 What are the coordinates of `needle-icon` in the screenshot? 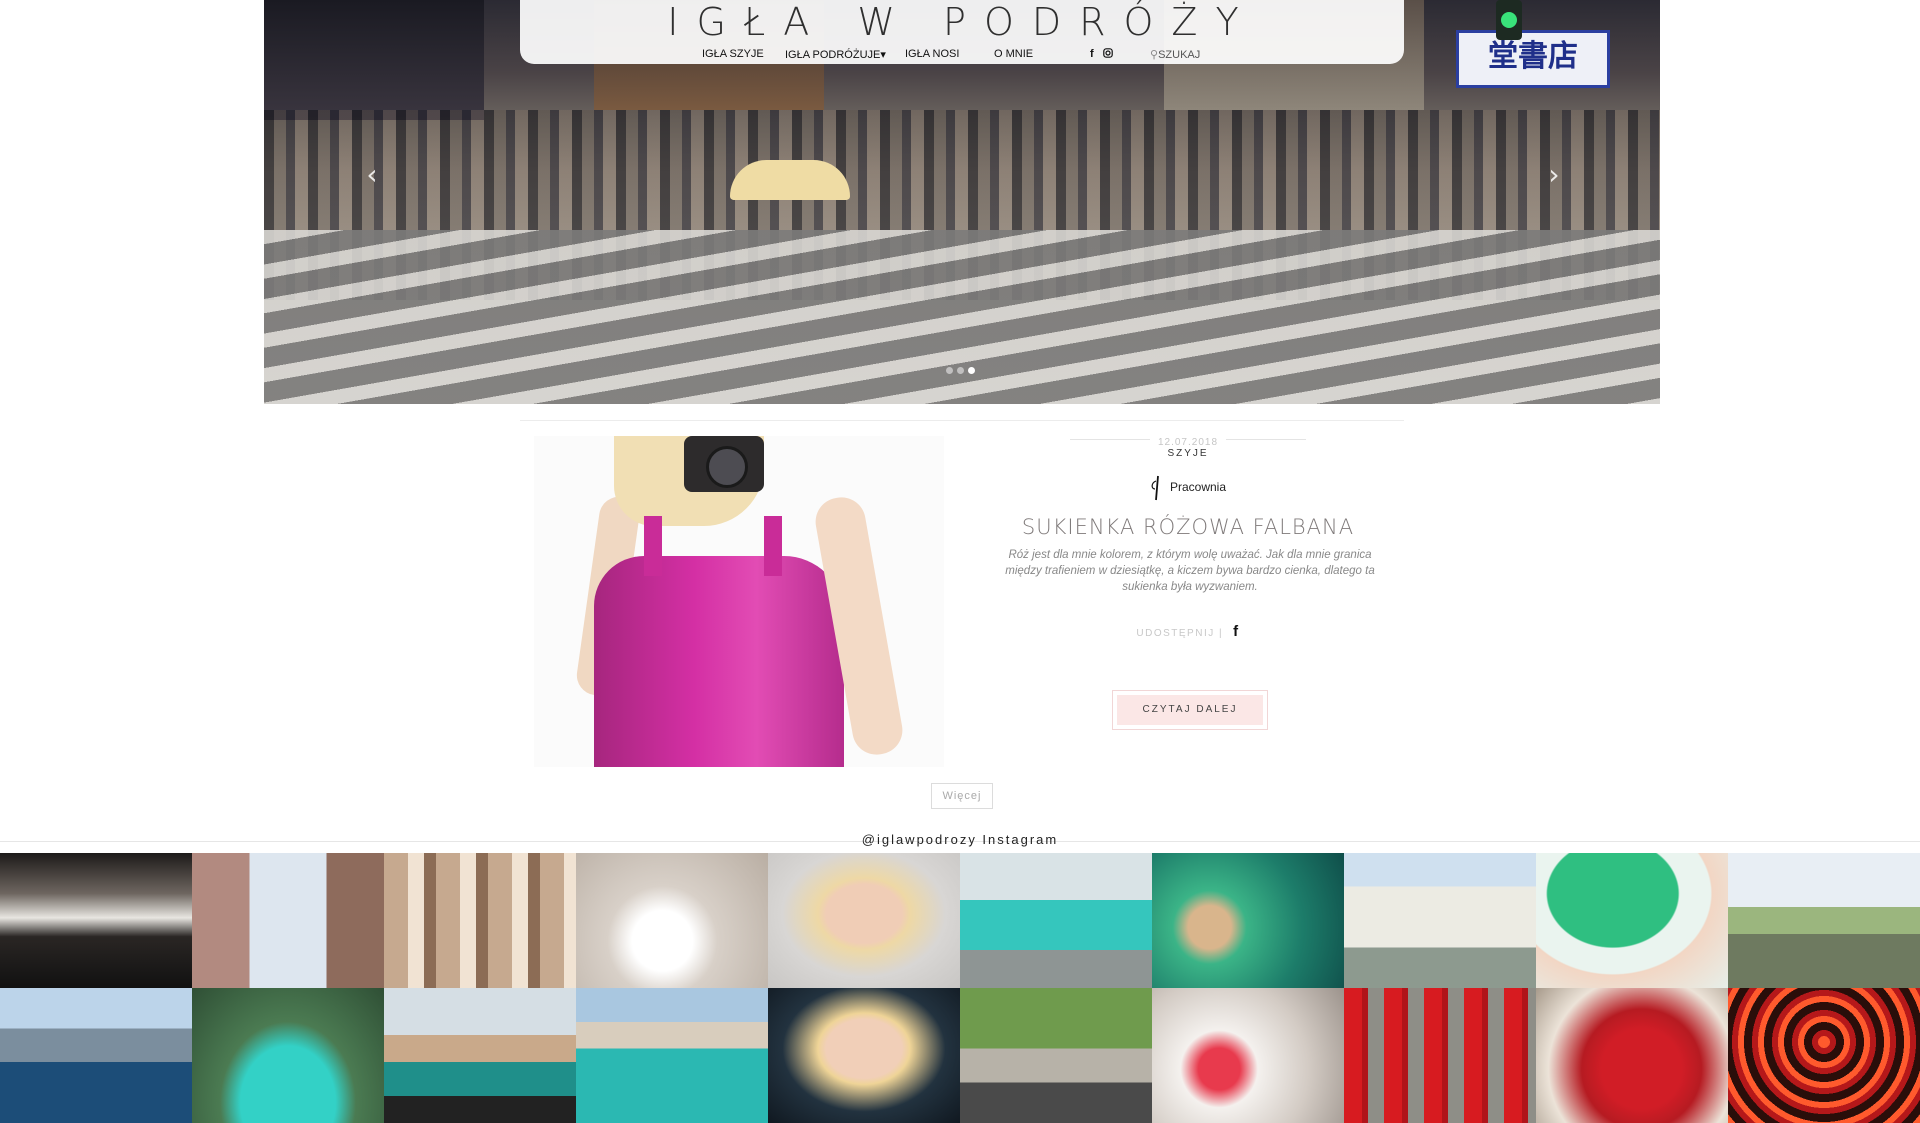 It's located at (1155, 488).